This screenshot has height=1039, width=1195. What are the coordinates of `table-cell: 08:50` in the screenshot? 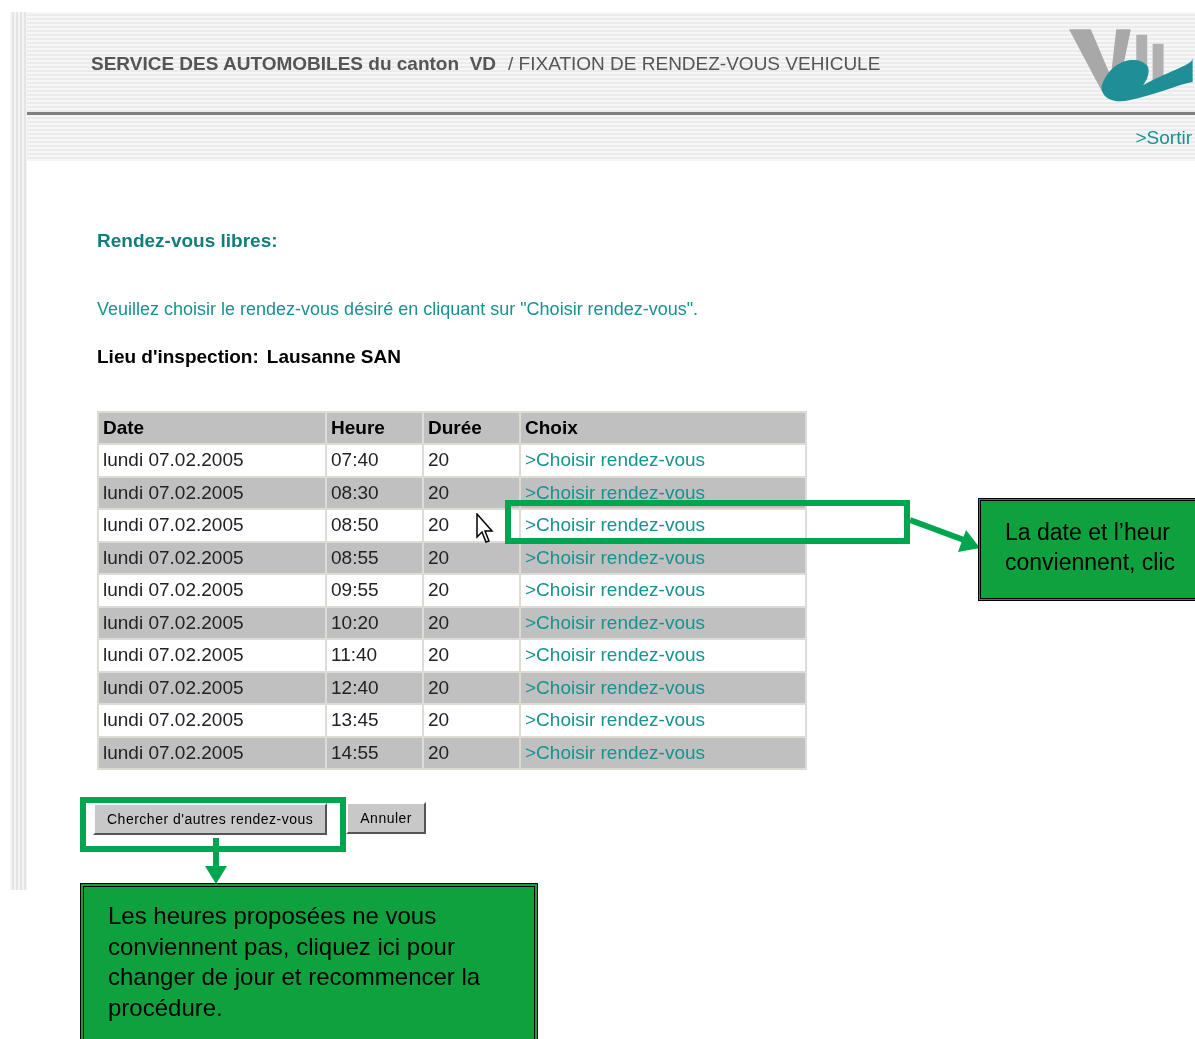 It's located at (374, 525).